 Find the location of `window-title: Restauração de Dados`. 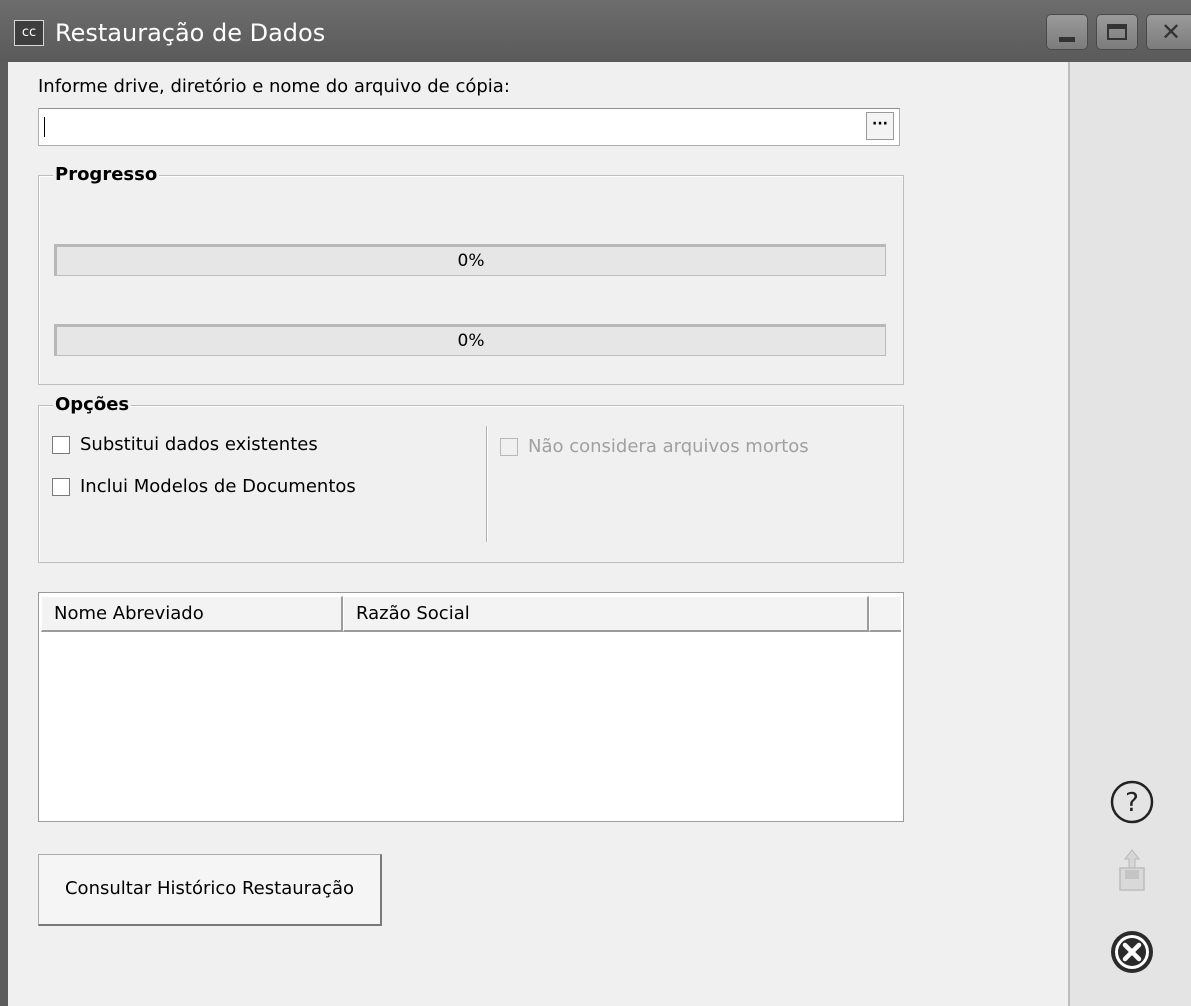

window-title: Restauração de Dados is located at coordinates (190, 33).